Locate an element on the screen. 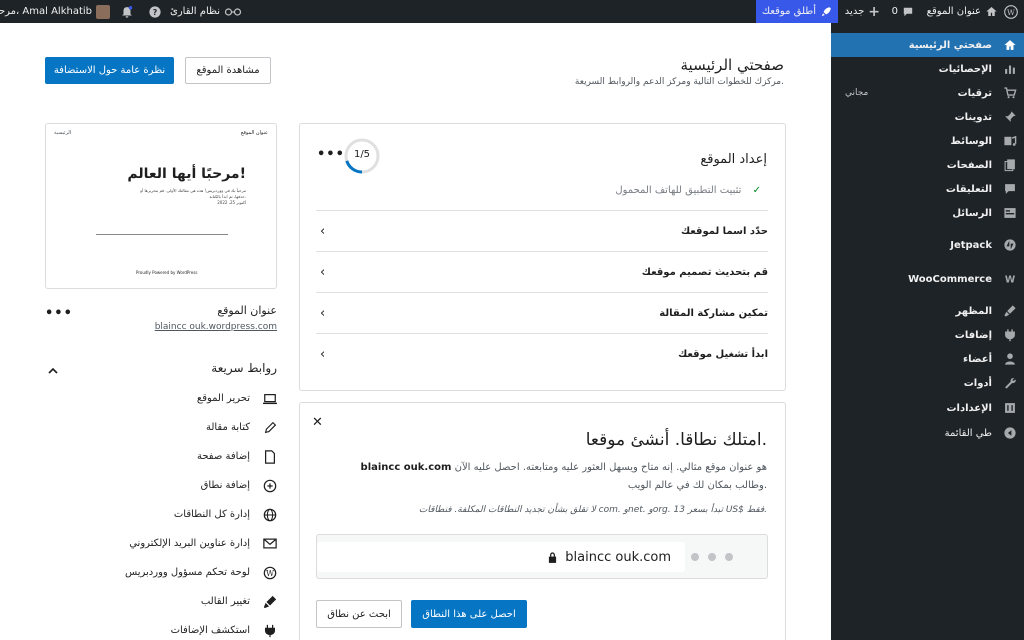 The height and width of the screenshot is (640, 1024). appearance-icon is located at coordinates (1010, 311).